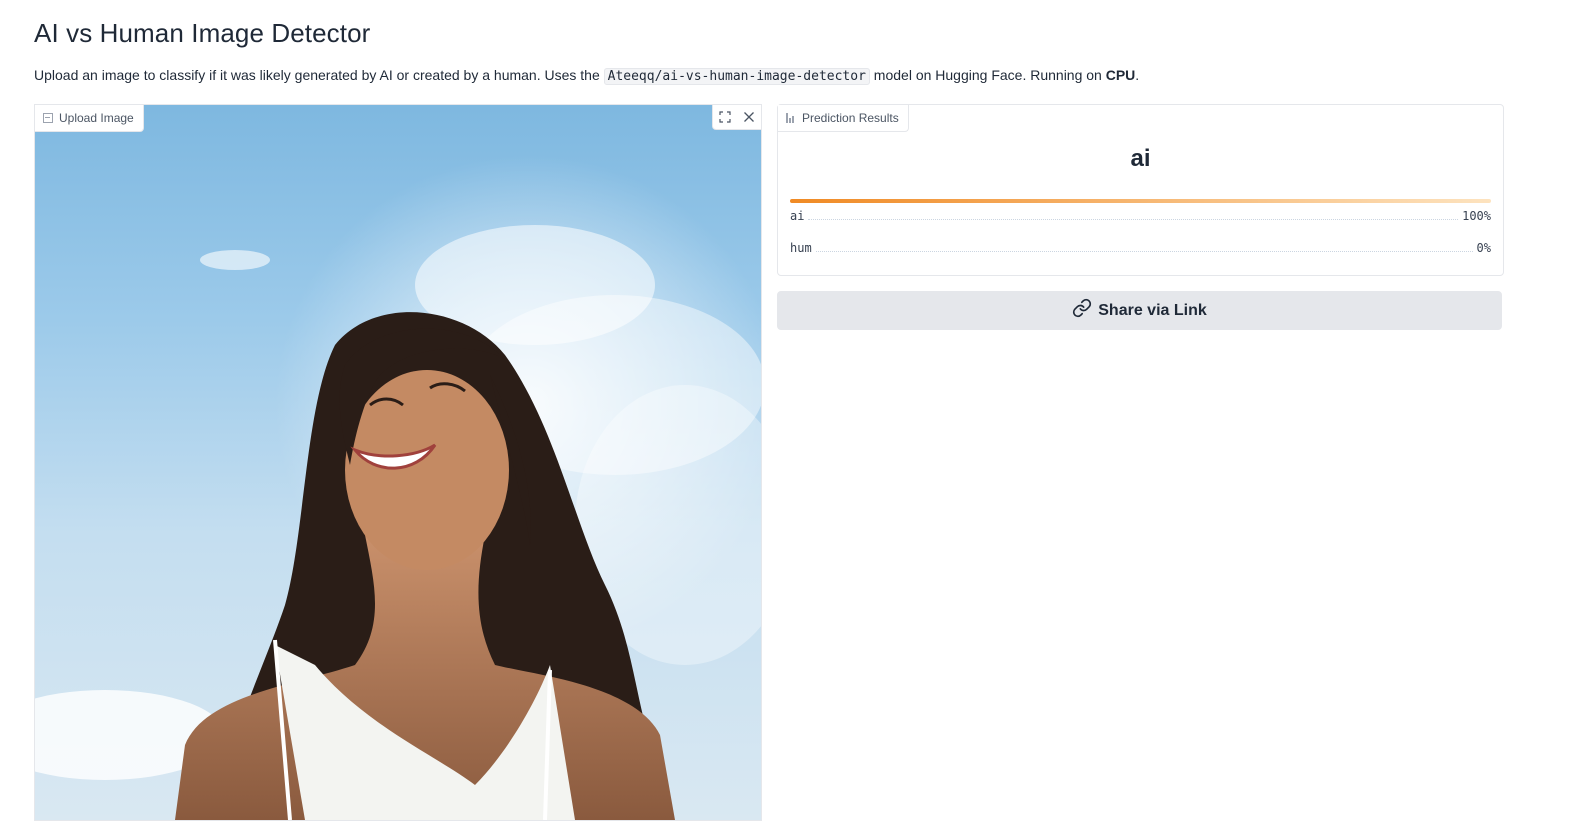 Image resolution: width=1571 pixels, height=821 pixels. I want to click on image-icon, so click(48, 118).